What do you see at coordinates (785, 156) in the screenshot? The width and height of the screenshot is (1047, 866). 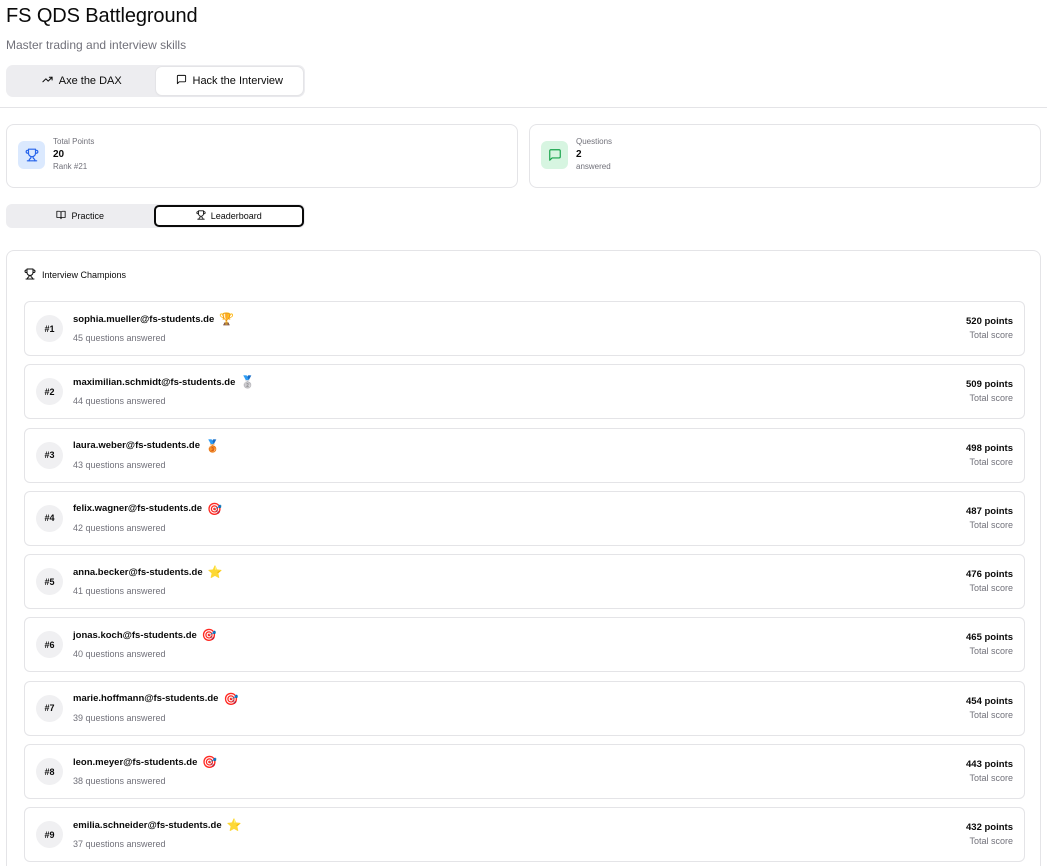 I see `questions-card: Questions 2 answered` at bounding box center [785, 156].